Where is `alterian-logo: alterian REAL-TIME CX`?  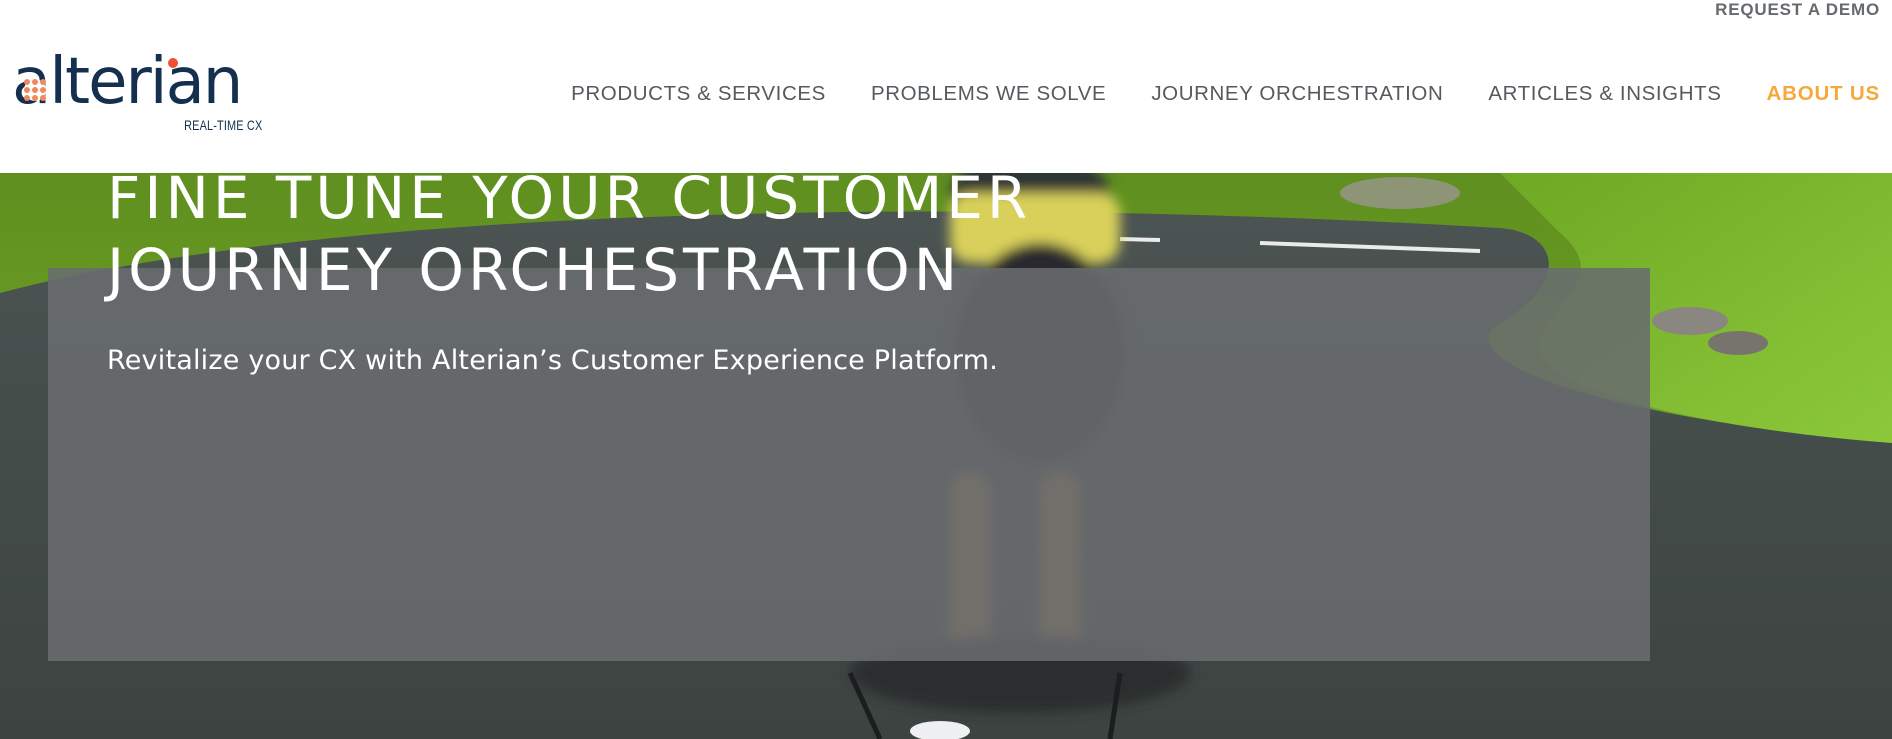
alterian-logo: alterian REAL-TIME CX is located at coordinates (137, 90).